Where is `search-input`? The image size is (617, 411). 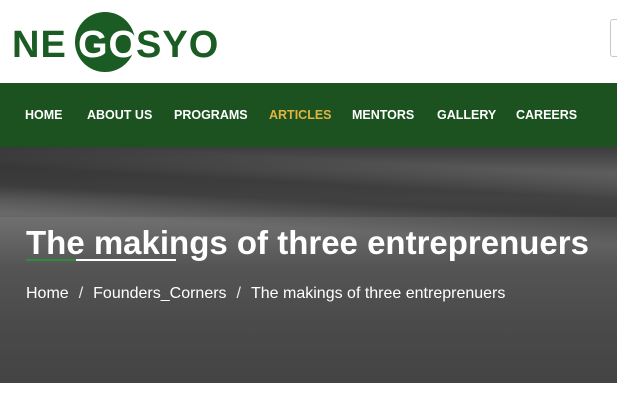 search-input is located at coordinates (613, 38).